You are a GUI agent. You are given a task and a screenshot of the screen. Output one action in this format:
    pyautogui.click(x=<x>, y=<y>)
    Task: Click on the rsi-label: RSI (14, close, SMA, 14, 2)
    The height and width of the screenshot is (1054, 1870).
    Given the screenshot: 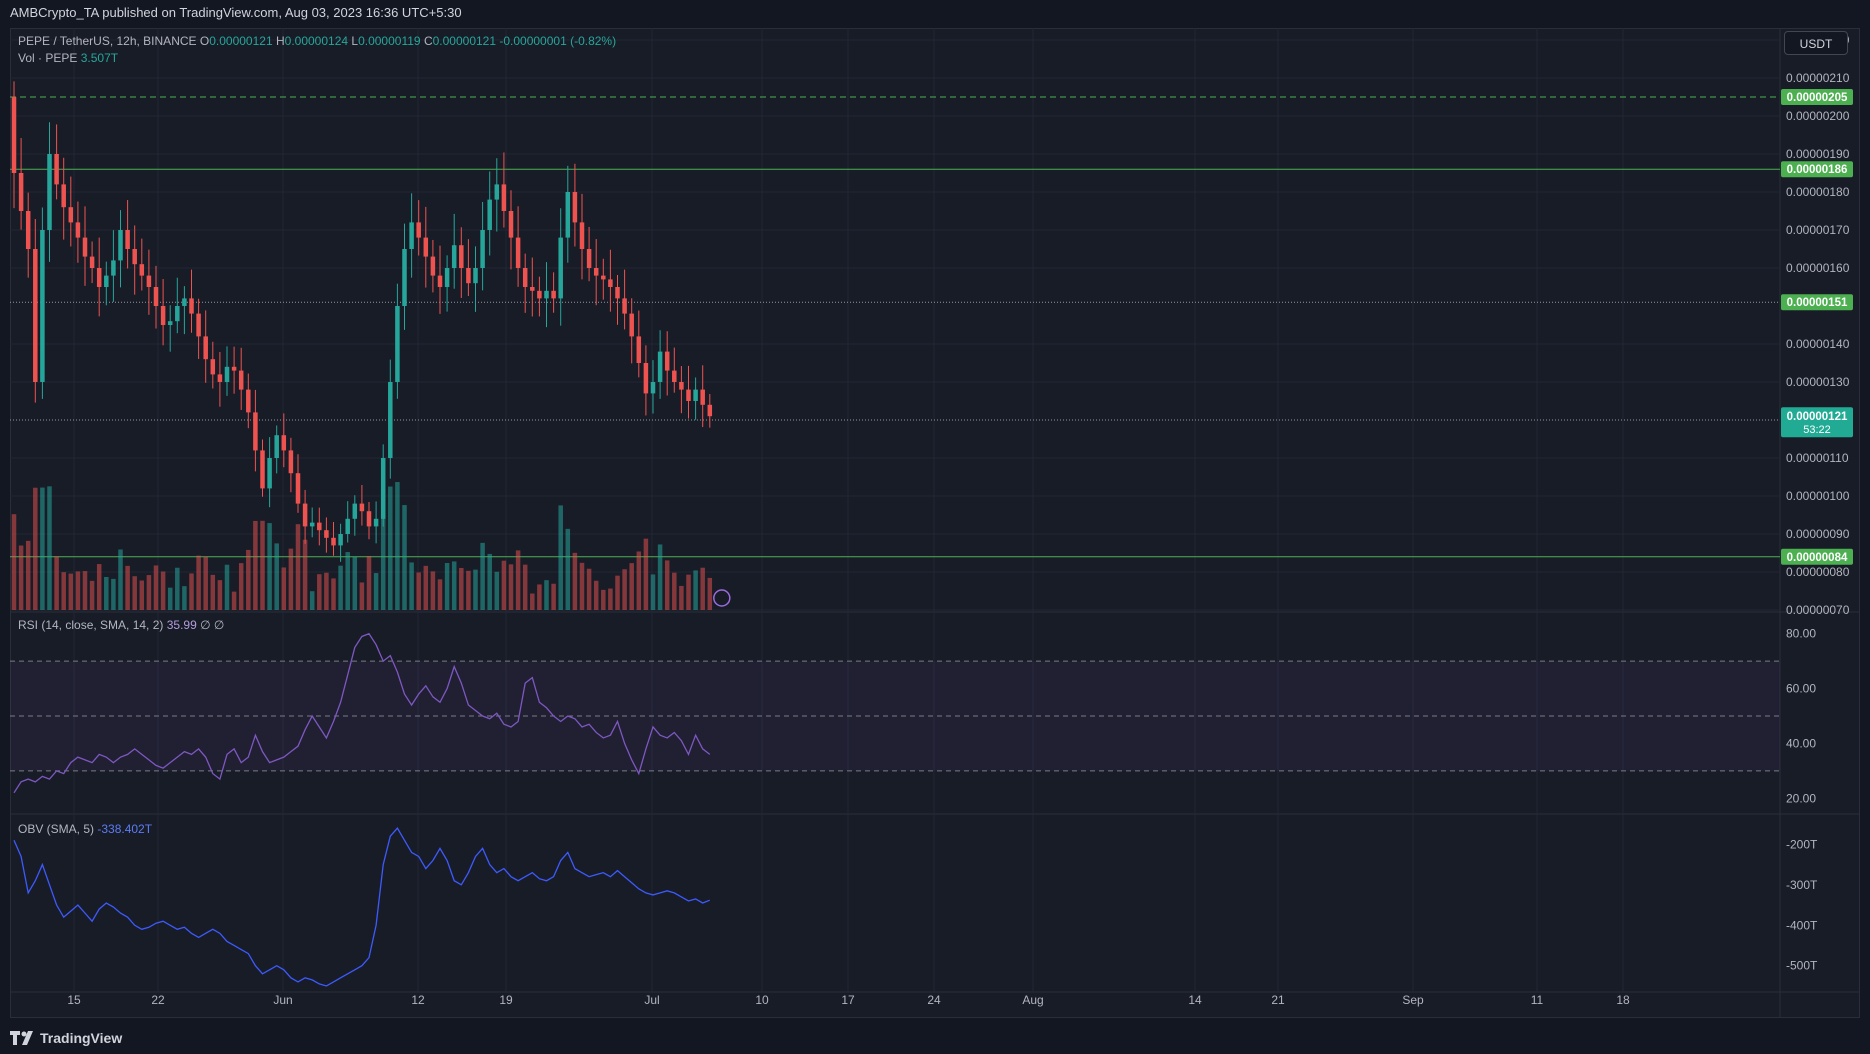 What is the action you would take?
    pyautogui.click(x=90, y=625)
    